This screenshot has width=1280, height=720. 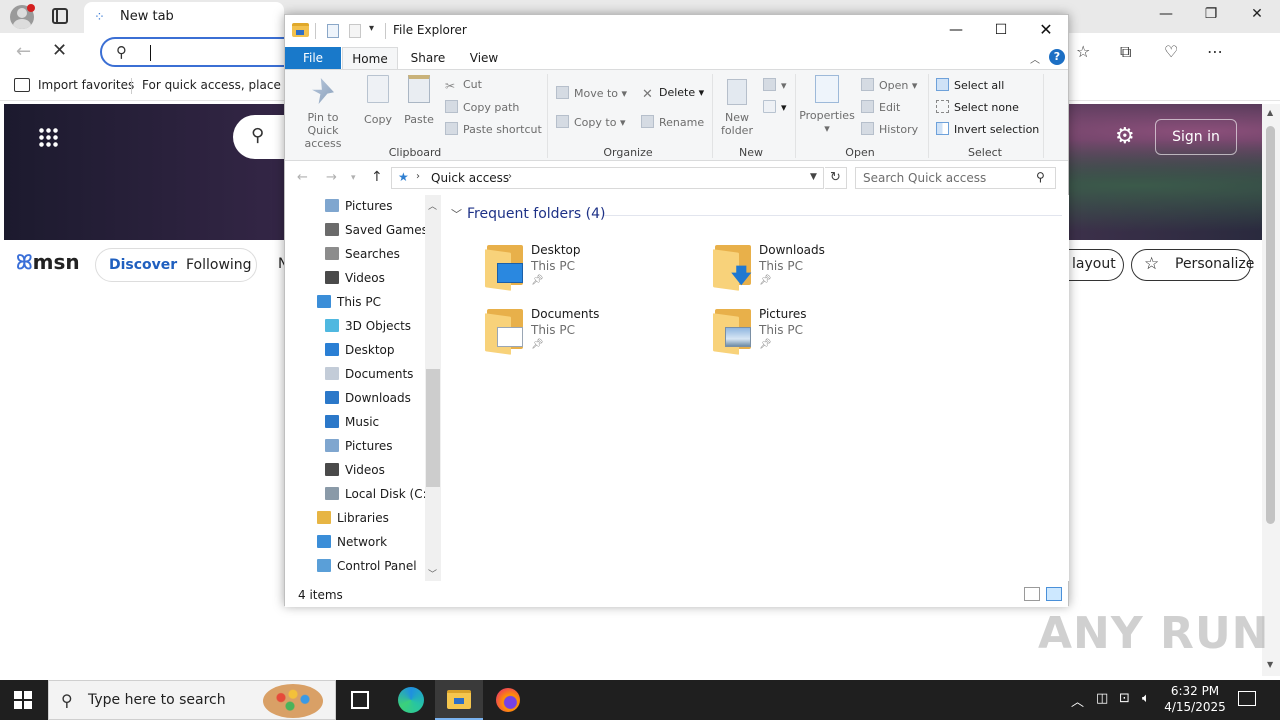 I want to click on new-item-button: ▾, so click(x=775, y=85).